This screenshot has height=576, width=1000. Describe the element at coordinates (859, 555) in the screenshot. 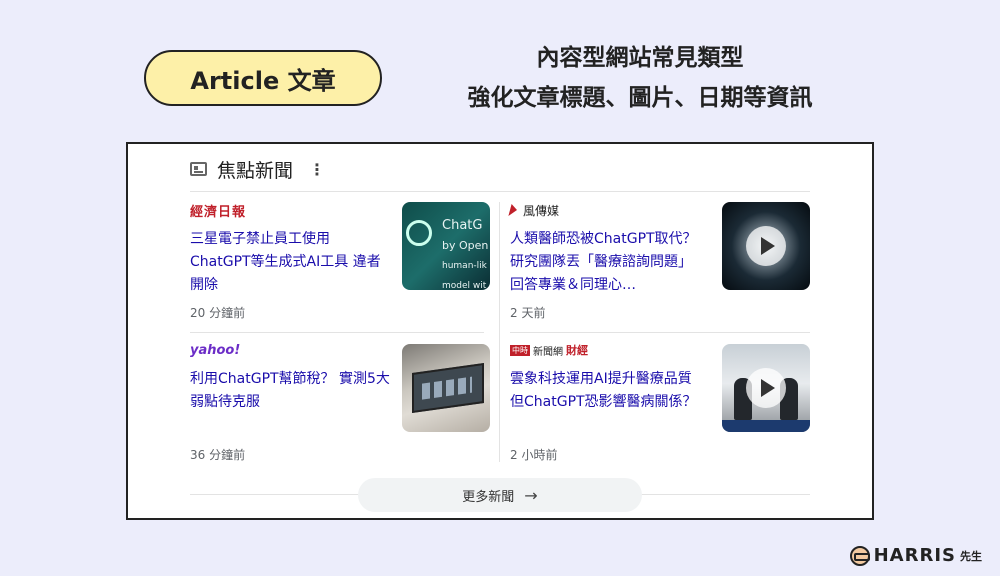

I see `avatar-icon` at that location.